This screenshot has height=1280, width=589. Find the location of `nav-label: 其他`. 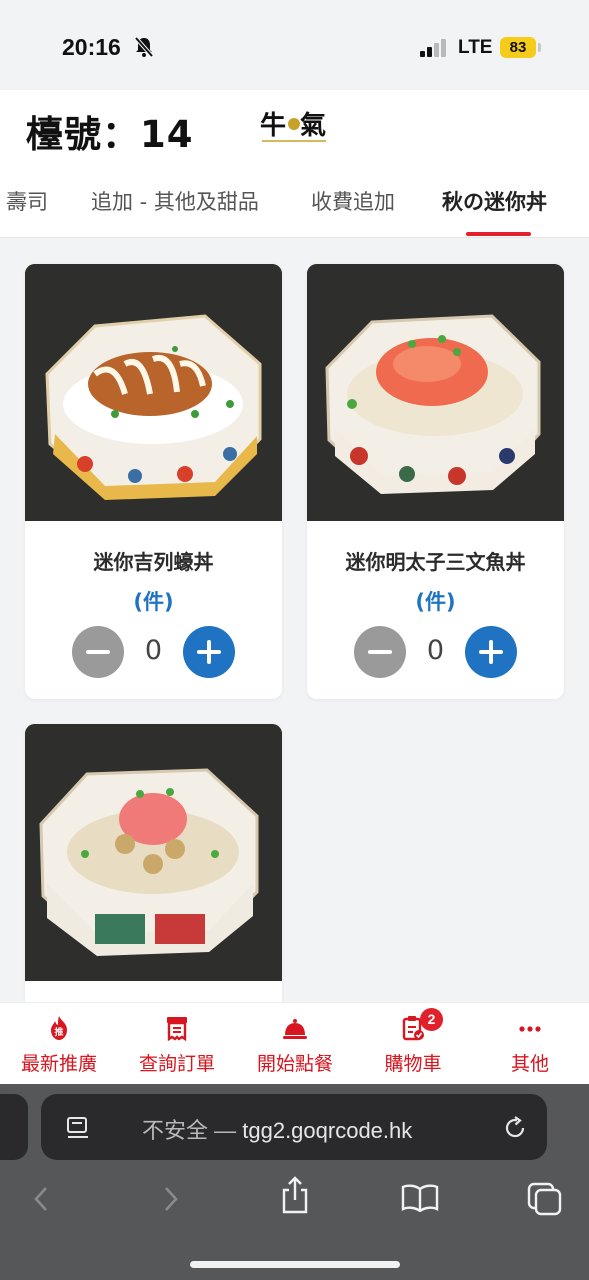

nav-label: 其他 is located at coordinates (529, 1064).